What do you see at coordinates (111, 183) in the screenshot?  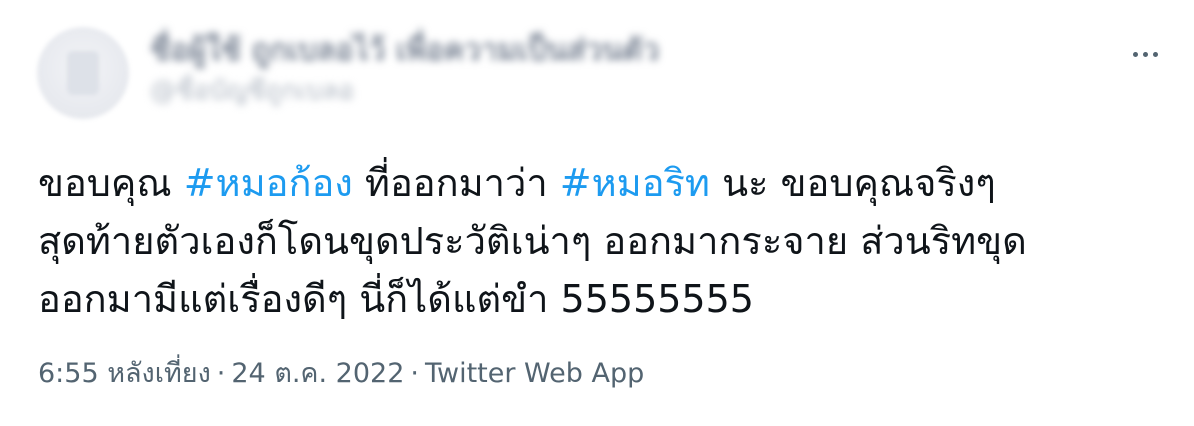 I see `tweet-text-segment: ขอบคุณ` at bounding box center [111, 183].